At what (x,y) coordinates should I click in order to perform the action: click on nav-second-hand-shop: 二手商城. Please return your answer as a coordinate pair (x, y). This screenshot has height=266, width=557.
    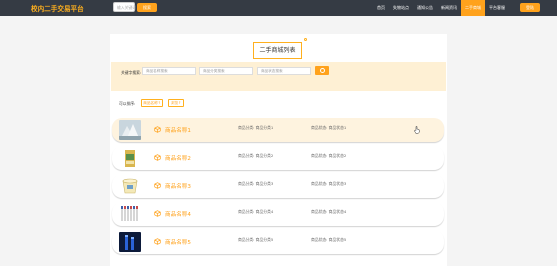
    Looking at the image, I should click on (473, 8).